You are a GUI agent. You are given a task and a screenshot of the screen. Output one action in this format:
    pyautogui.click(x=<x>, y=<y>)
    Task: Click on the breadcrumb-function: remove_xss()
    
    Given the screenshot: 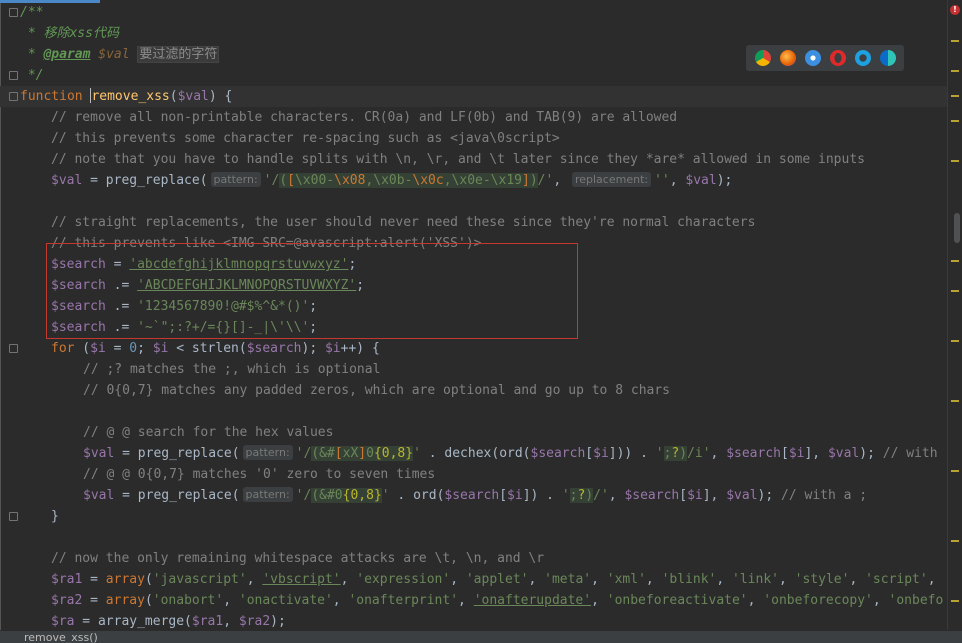 What is the action you would take?
    pyautogui.click(x=61, y=637)
    